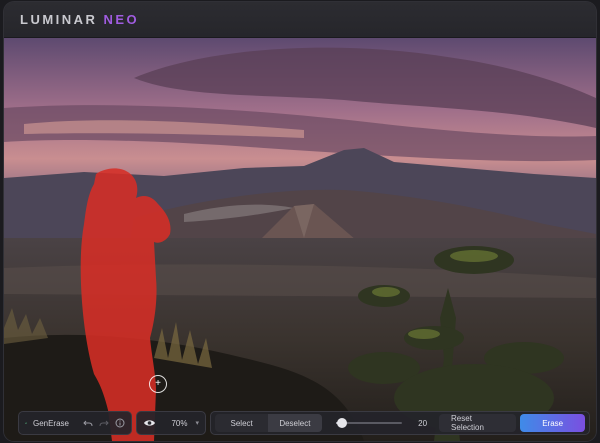 This screenshot has width=600, height=443. I want to click on brush-size-value: 20, so click(423, 423).